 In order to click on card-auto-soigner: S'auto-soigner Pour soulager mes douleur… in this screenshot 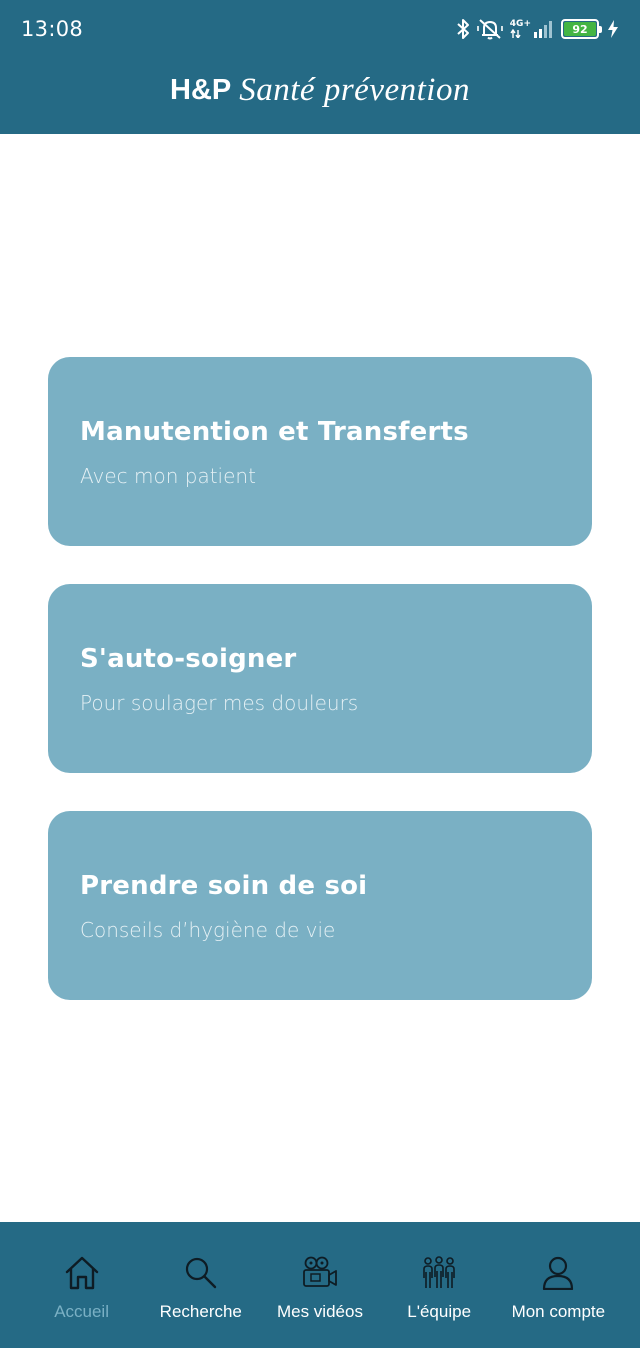, I will do `click(320, 678)`.